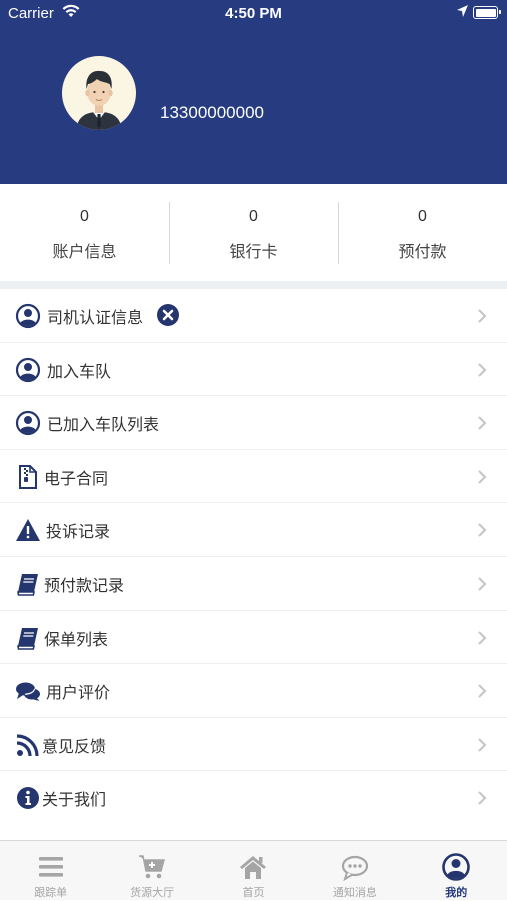  What do you see at coordinates (422, 232) in the screenshot?
I see `stat-prepayment: 0 预付款` at bounding box center [422, 232].